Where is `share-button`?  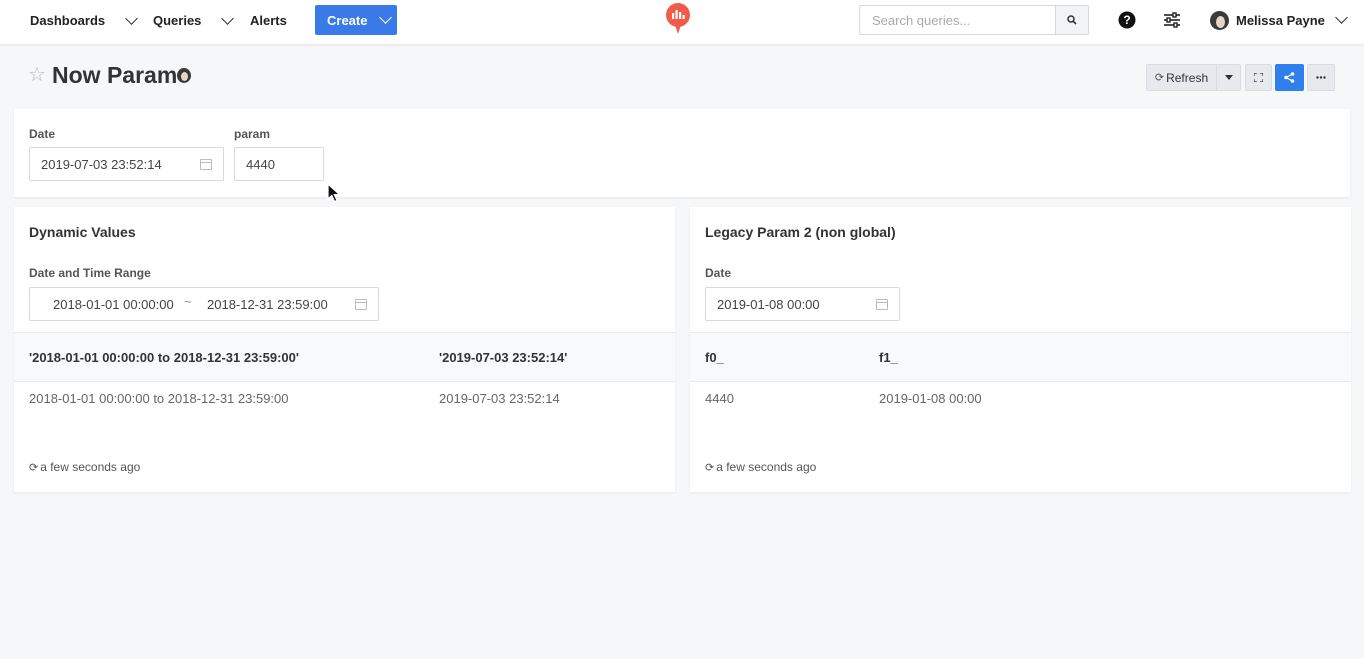
share-button is located at coordinates (1289, 77).